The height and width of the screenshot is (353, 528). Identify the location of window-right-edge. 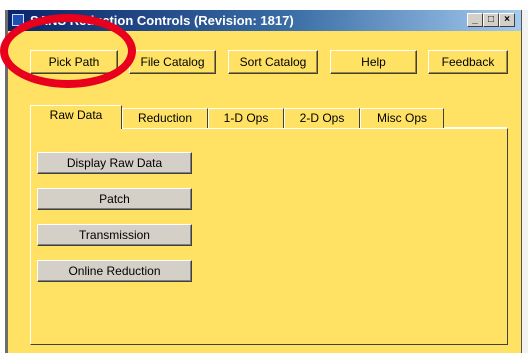
(525, 181).